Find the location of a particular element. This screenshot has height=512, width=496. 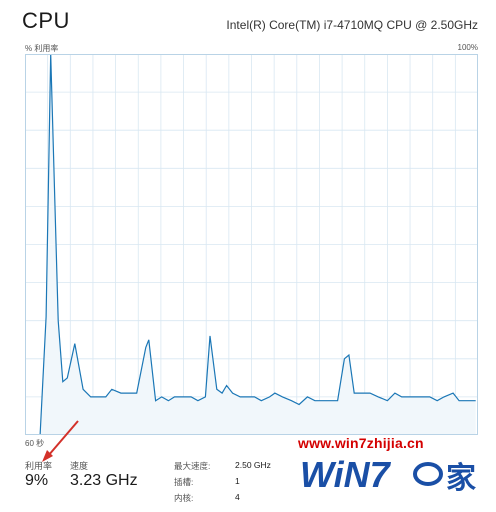

page-title: CPU is located at coordinates (46, 20).